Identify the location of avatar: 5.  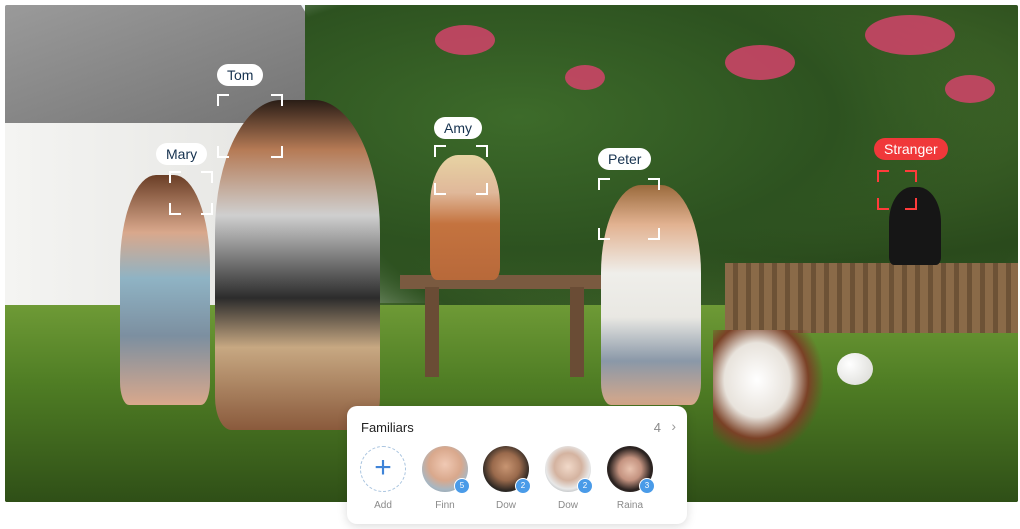
(446, 470).